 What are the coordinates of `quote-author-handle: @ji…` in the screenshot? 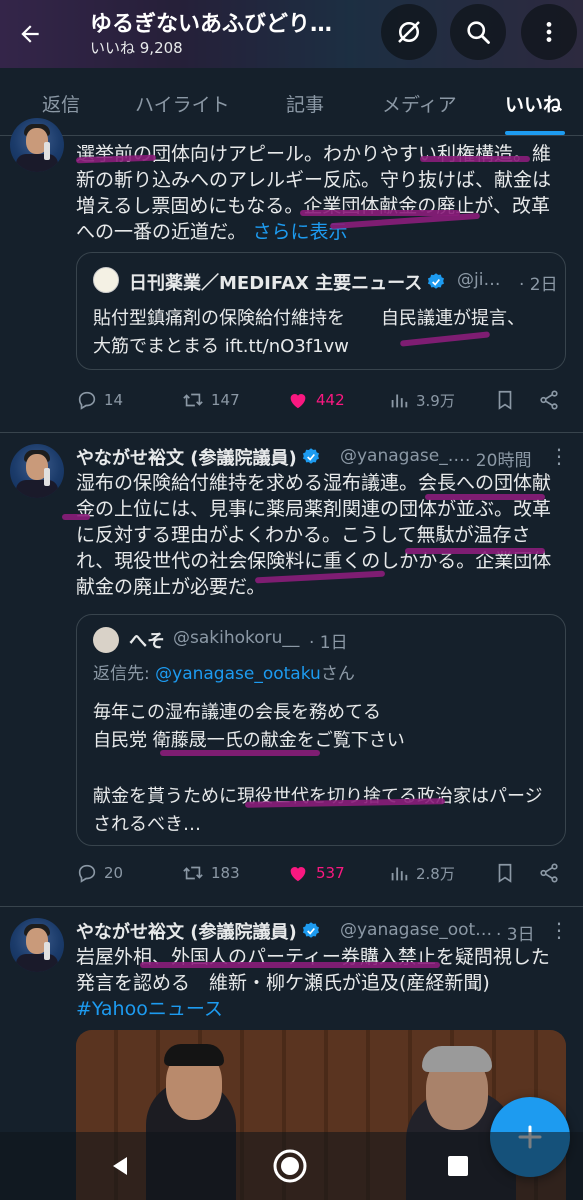 It's located at (479, 280).